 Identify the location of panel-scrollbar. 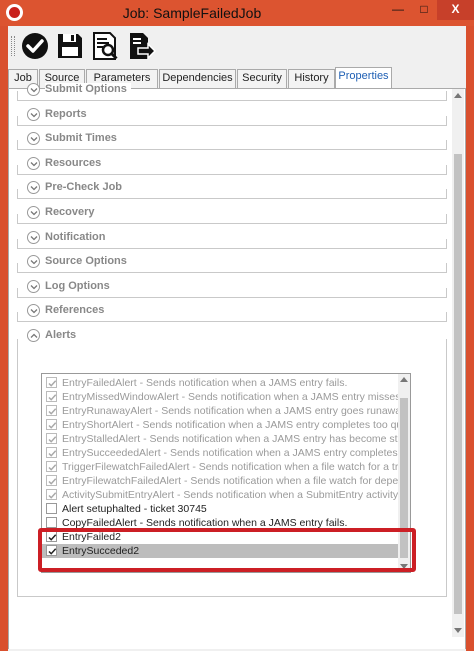
(458, 363).